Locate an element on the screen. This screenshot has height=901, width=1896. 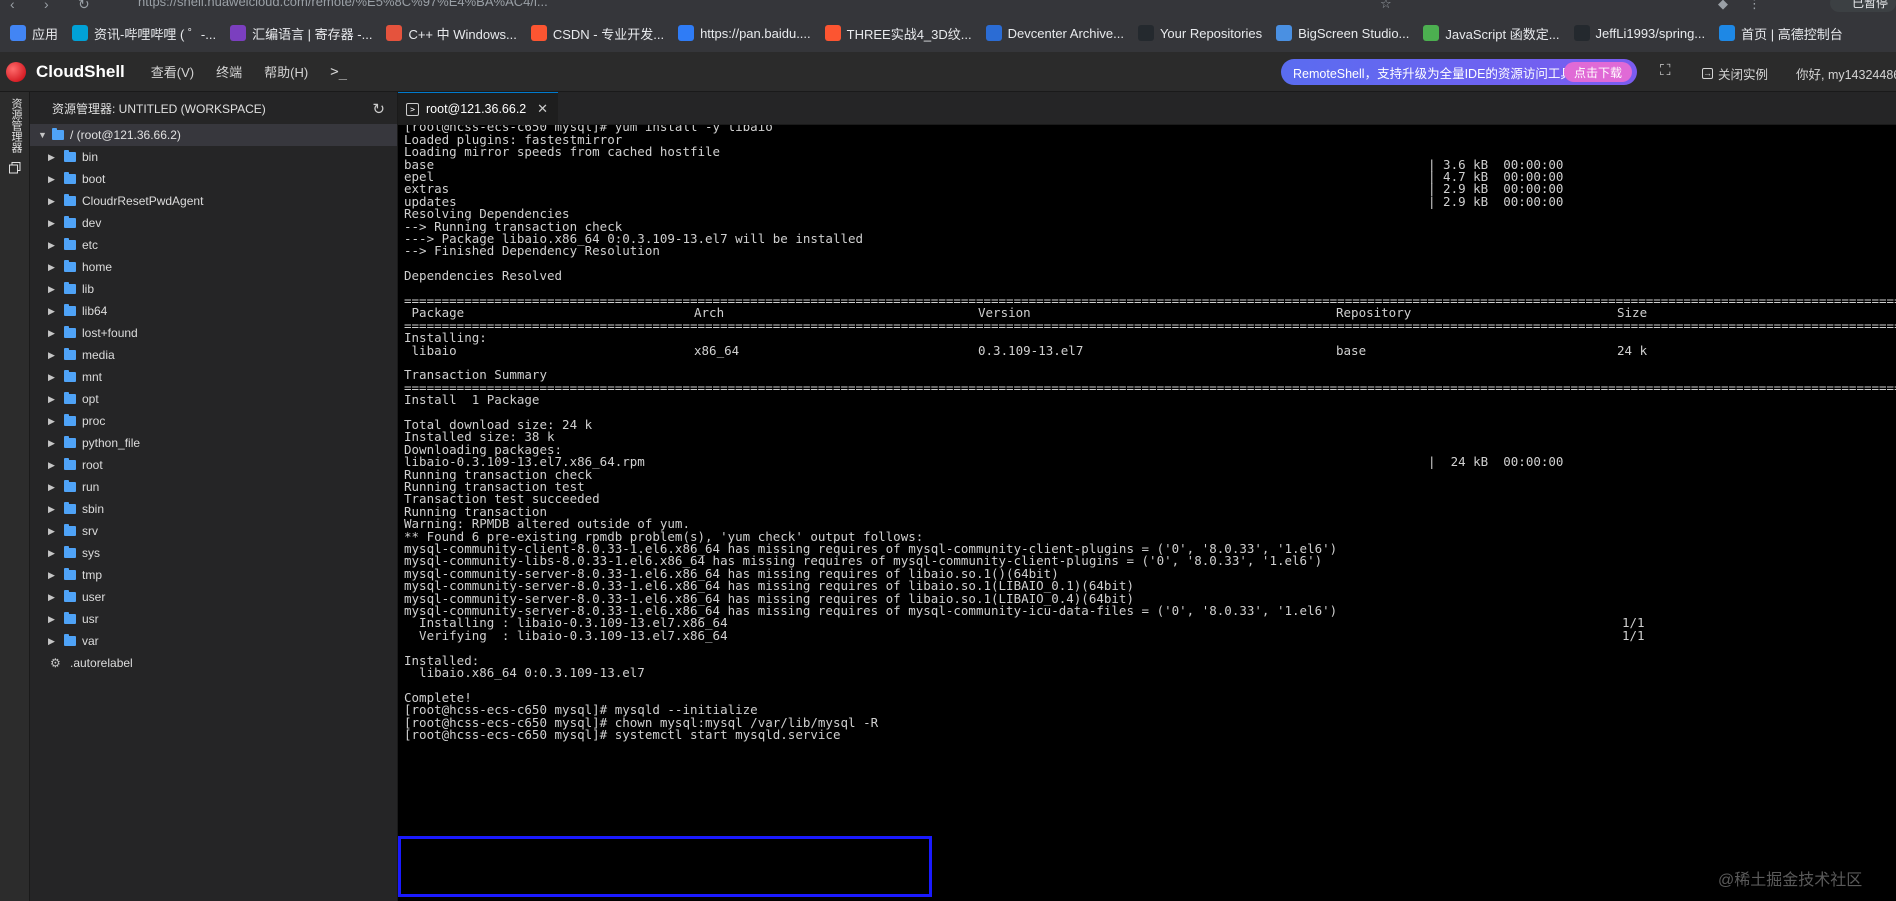
tree-folder-run: ▶ run is located at coordinates (213, 487).